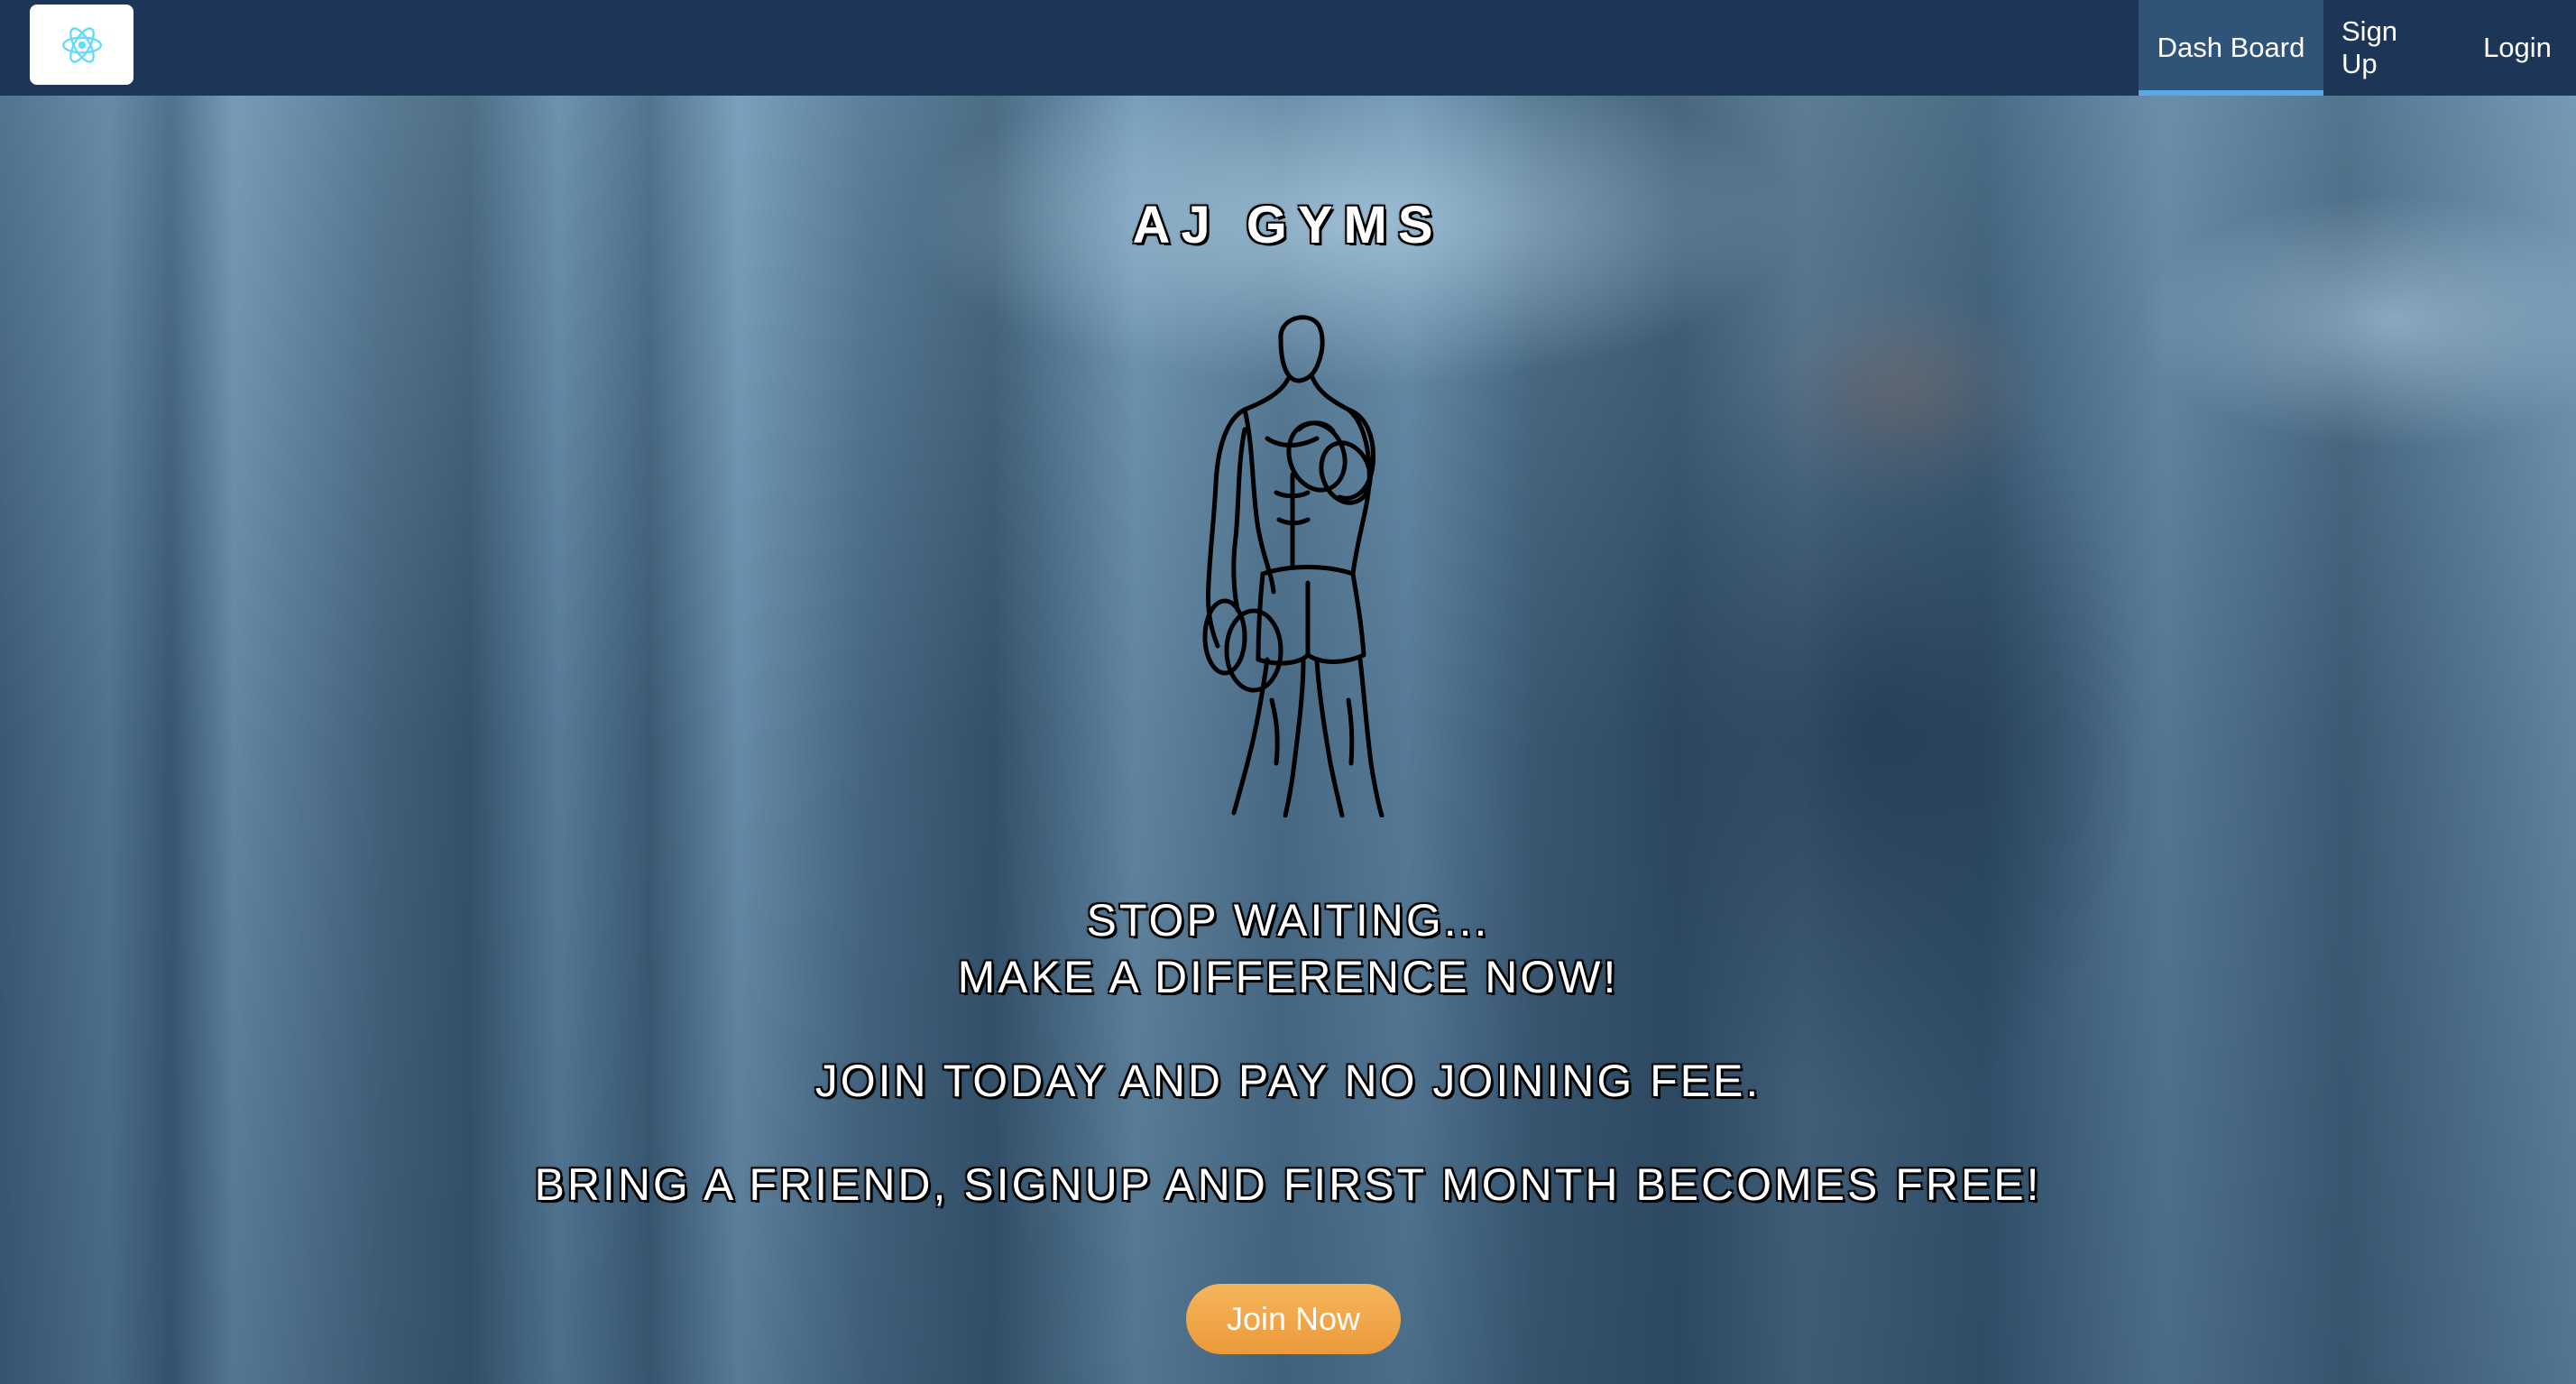 The height and width of the screenshot is (1384, 2576). I want to click on react-atom-icon, so click(82, 44).